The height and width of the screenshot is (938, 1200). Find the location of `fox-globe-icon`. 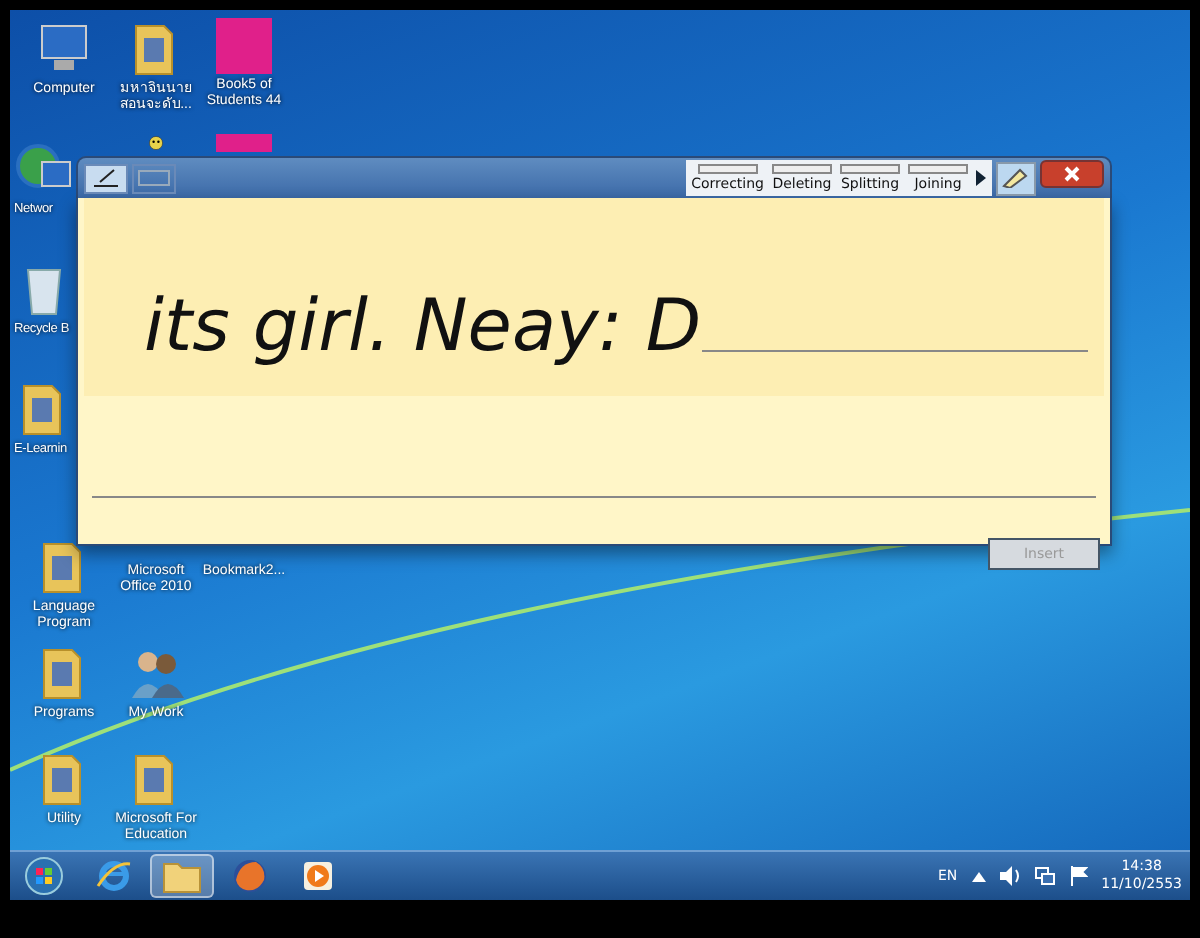

fox-globe-icon is located at coordinates (250, 876).